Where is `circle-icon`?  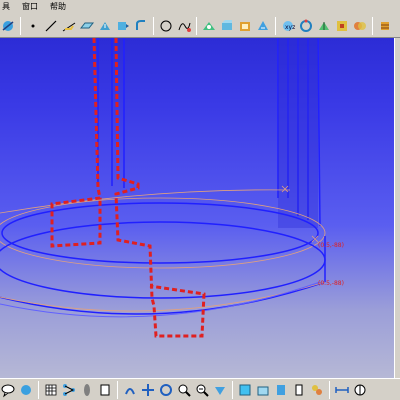 circle-icon is located at coordinates (166, 26).